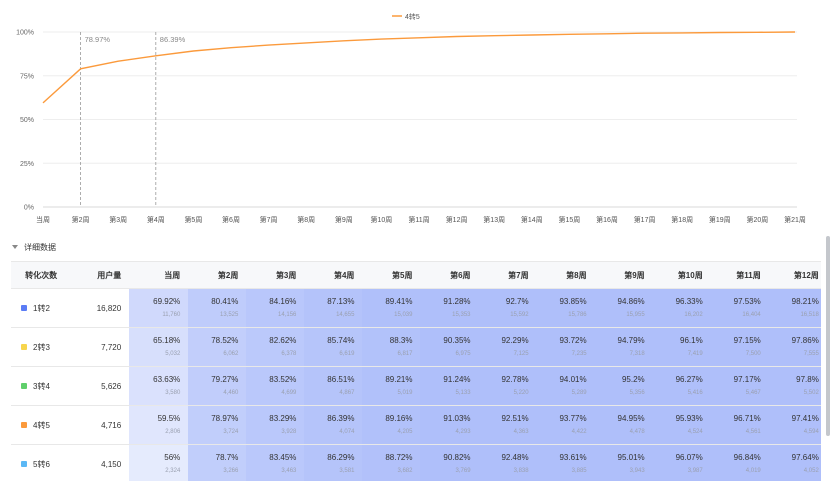 Image resolution: width=832 pixels, height=481 pixels. What do you see at coordinates (682, 275) in the screenshot?
I see `header-week: 第10周` at bounding box center [682, 275].